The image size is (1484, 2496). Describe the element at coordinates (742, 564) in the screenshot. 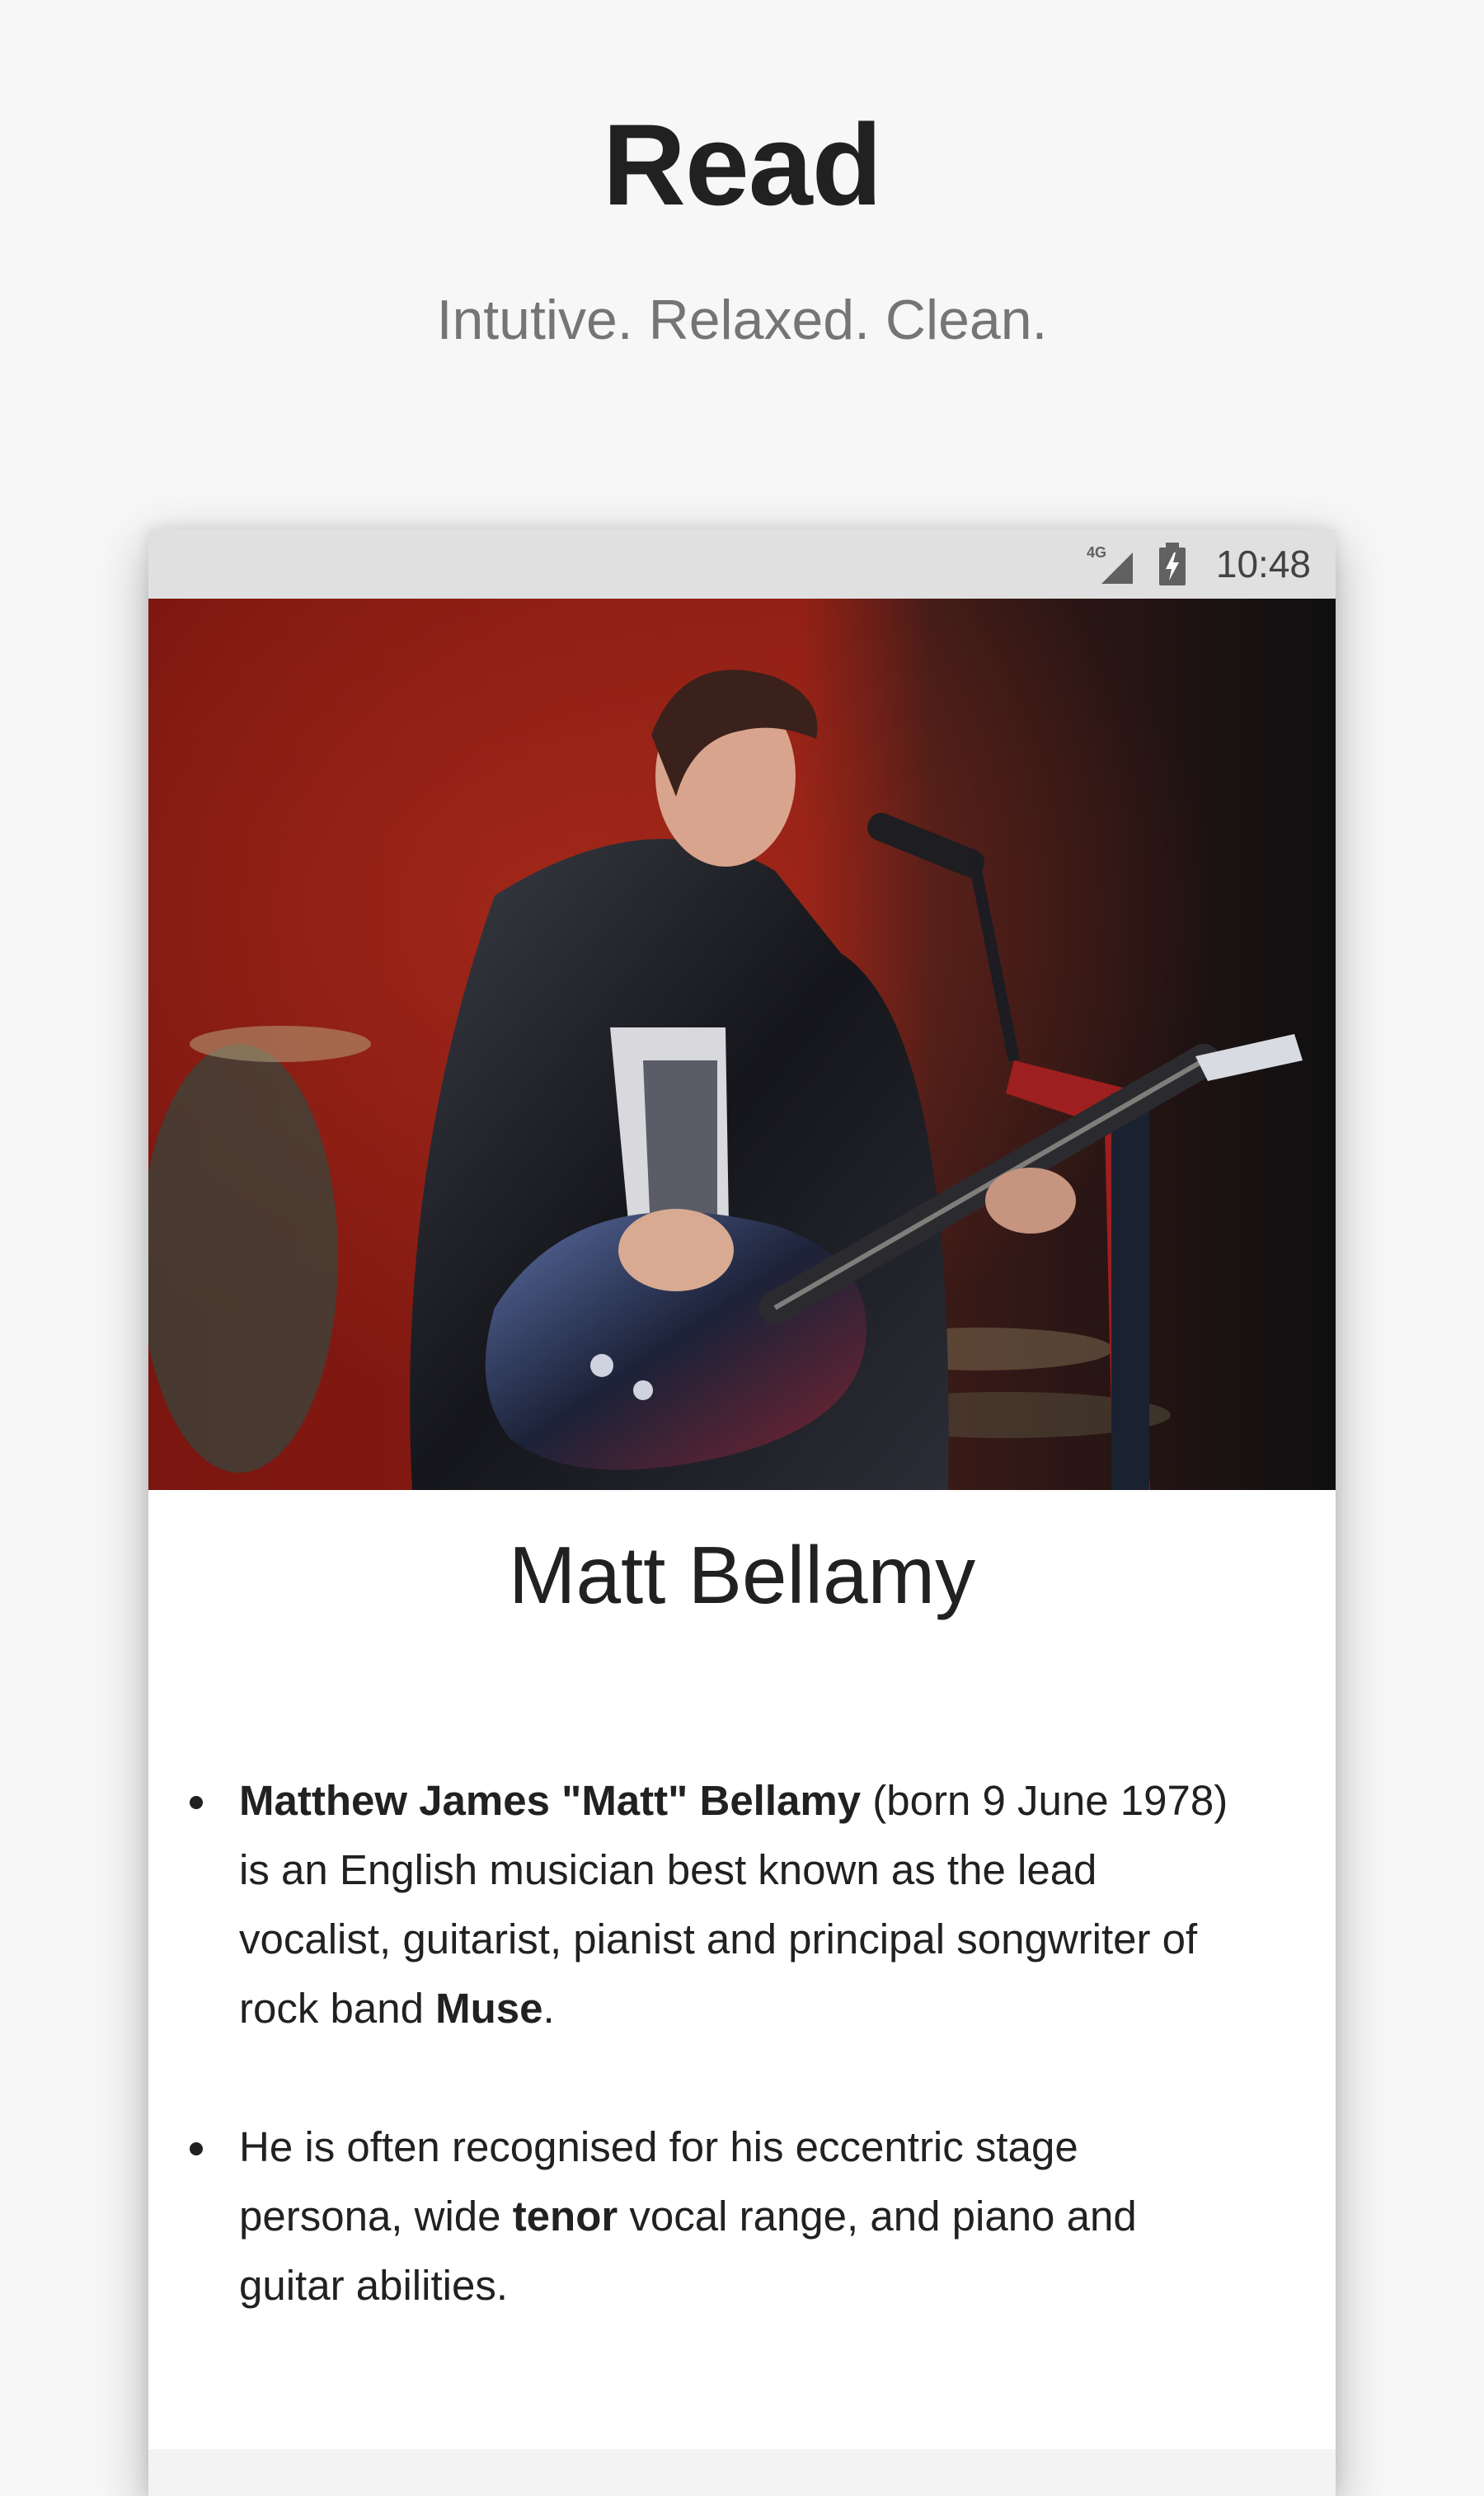

I see `status-bar: 4G 10:48` at that location.